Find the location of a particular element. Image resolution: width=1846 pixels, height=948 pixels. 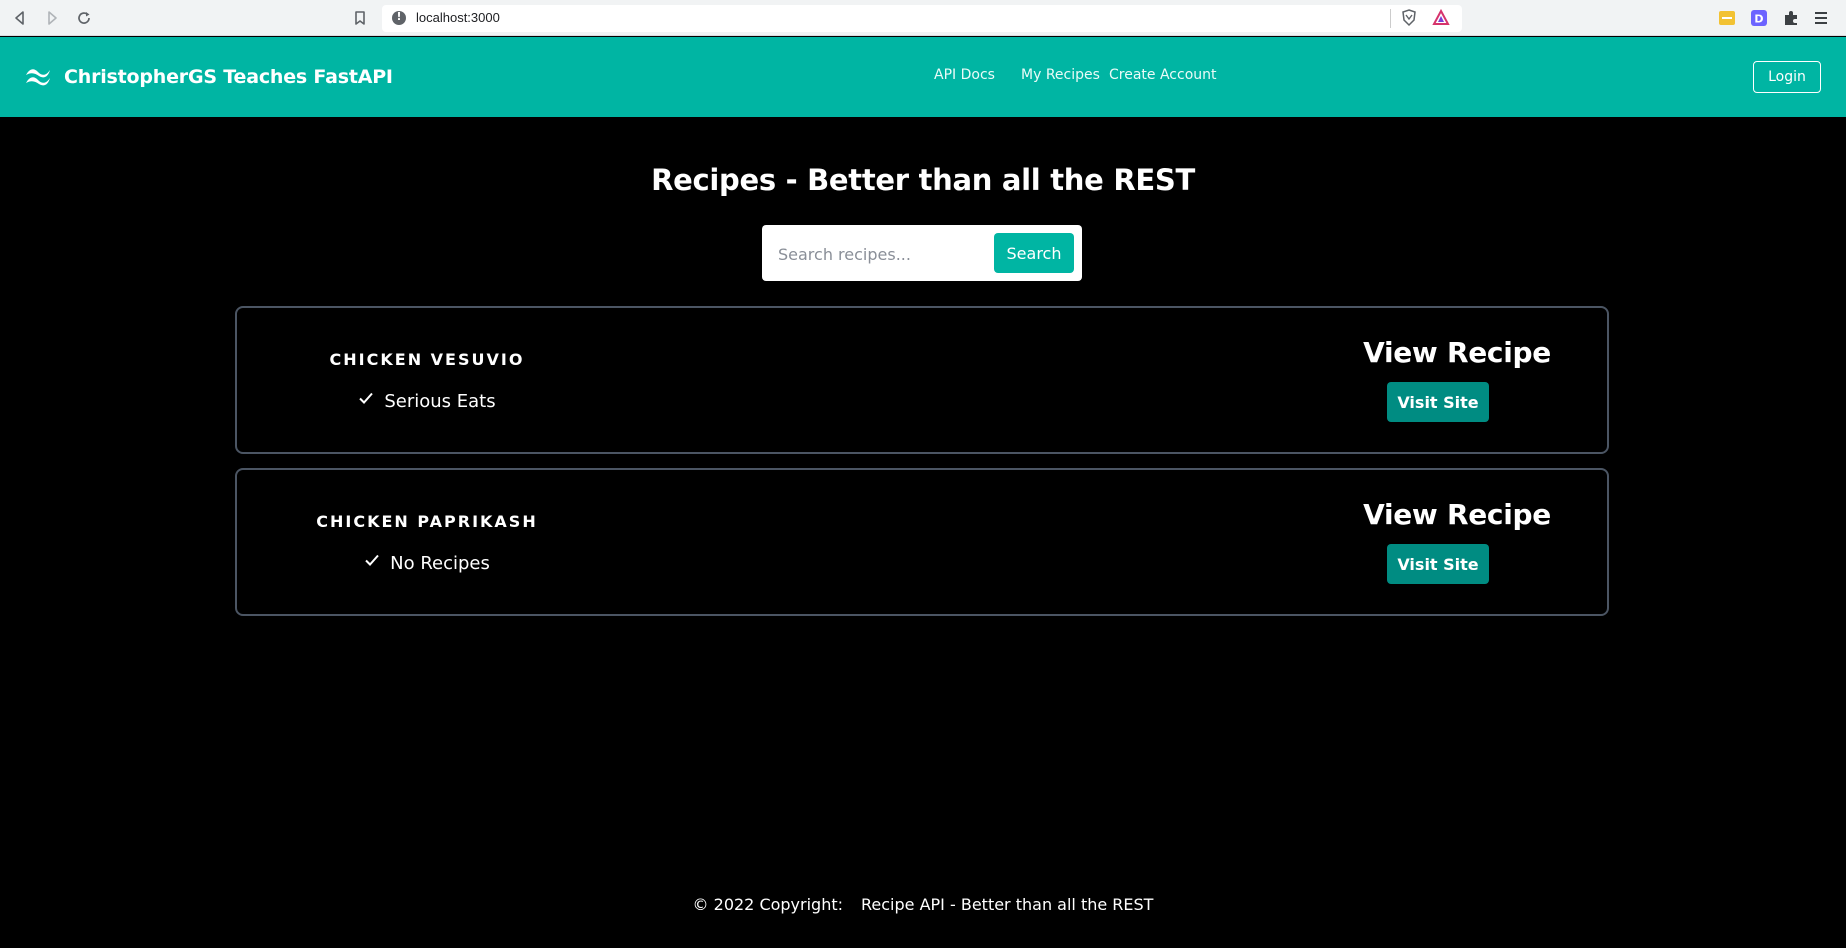

wave-logo-icon is located at coordinates (38, 77).